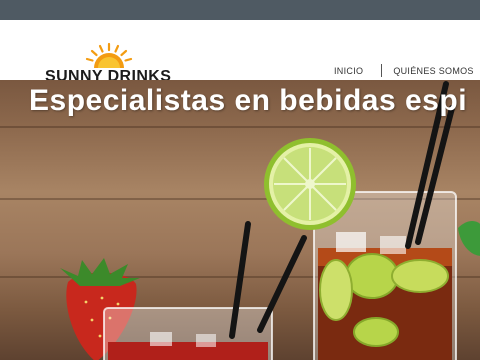  Describe the element at coordinates (469, 238) in the screenshot. I see `mint-leaf-icon` at that location.